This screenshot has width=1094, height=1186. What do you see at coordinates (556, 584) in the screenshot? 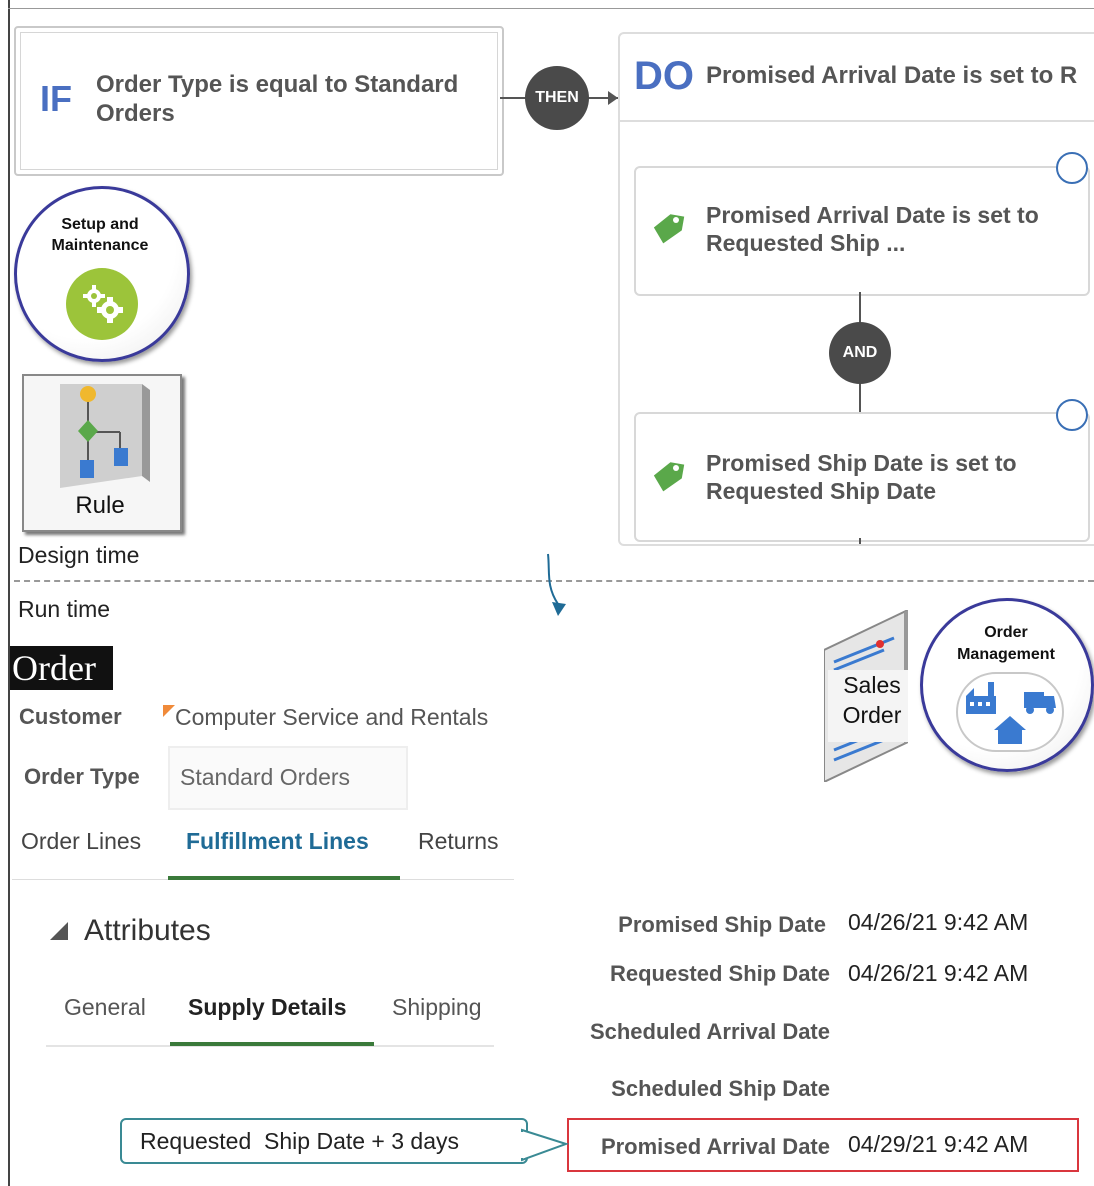
I see `flow-arrow-icon` at bounding box center [556, 584].